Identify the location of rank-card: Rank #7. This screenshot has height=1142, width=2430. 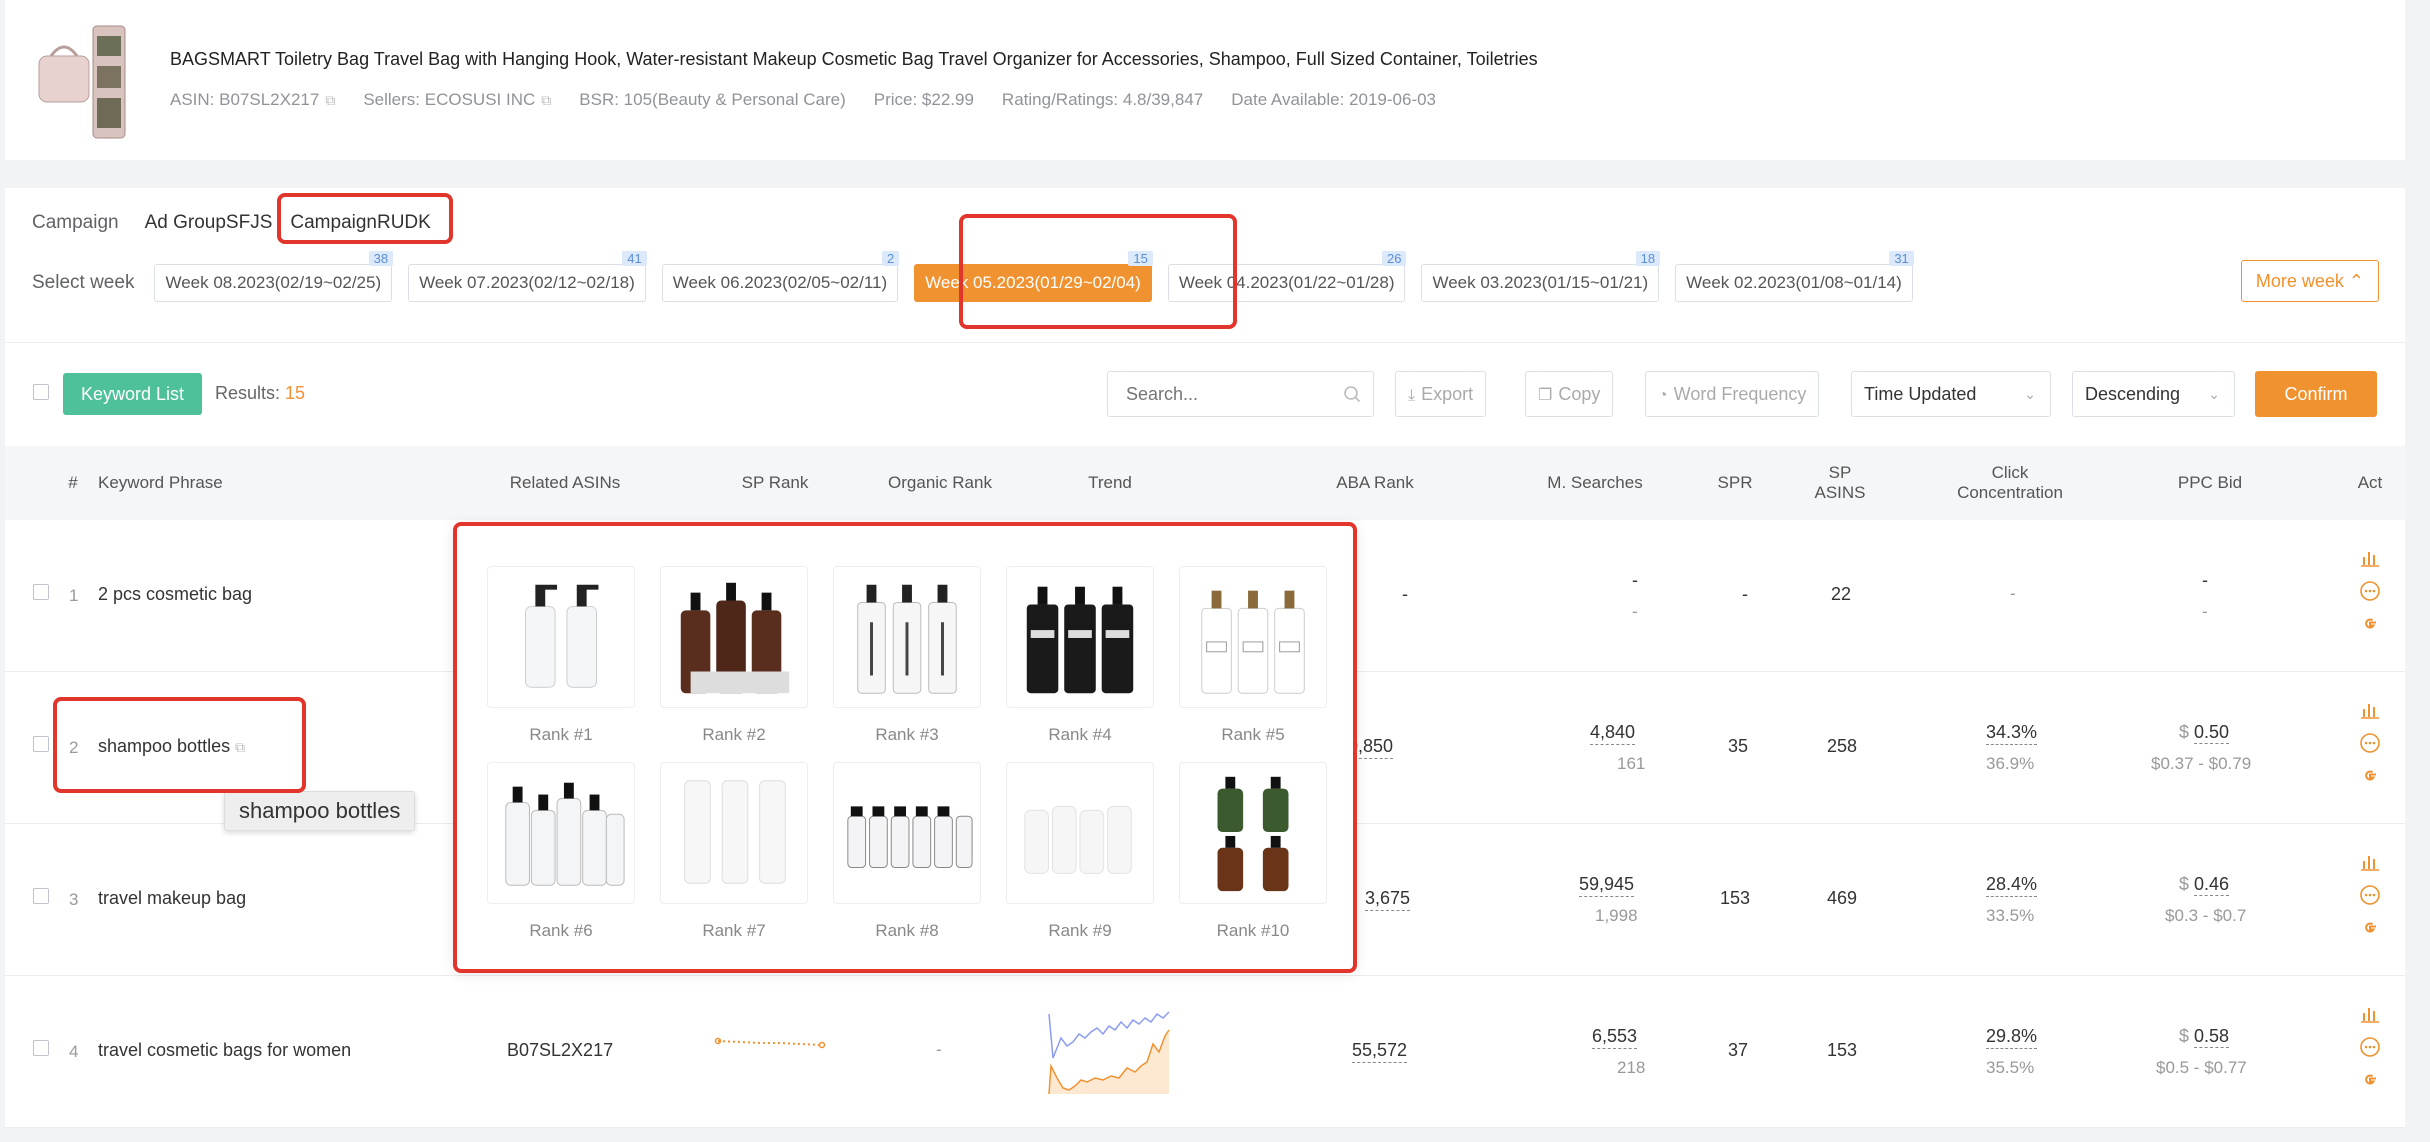
(734, 851).